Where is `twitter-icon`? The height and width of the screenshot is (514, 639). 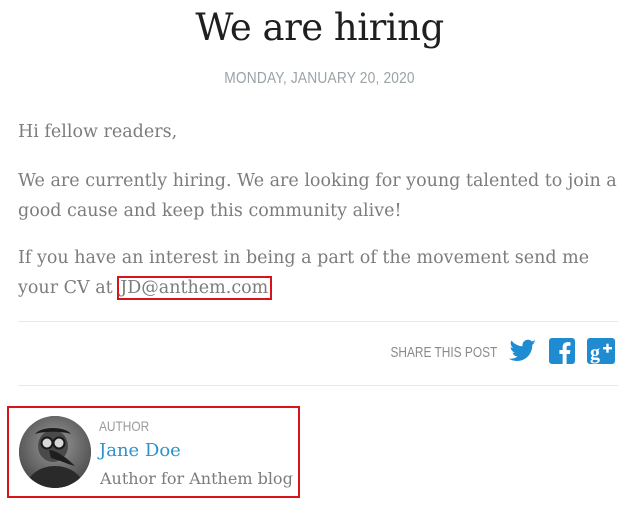
twitter-icon is located at coordinates (522, 353).